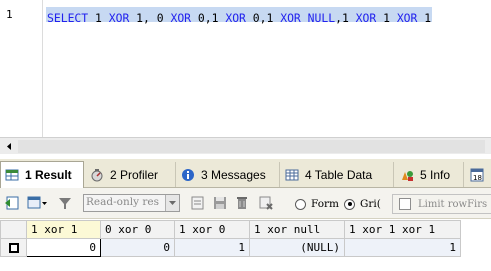  Describe the element at coordinates (405, 204) in the screenshot. I see `limit-rows-checkbox` at that location.